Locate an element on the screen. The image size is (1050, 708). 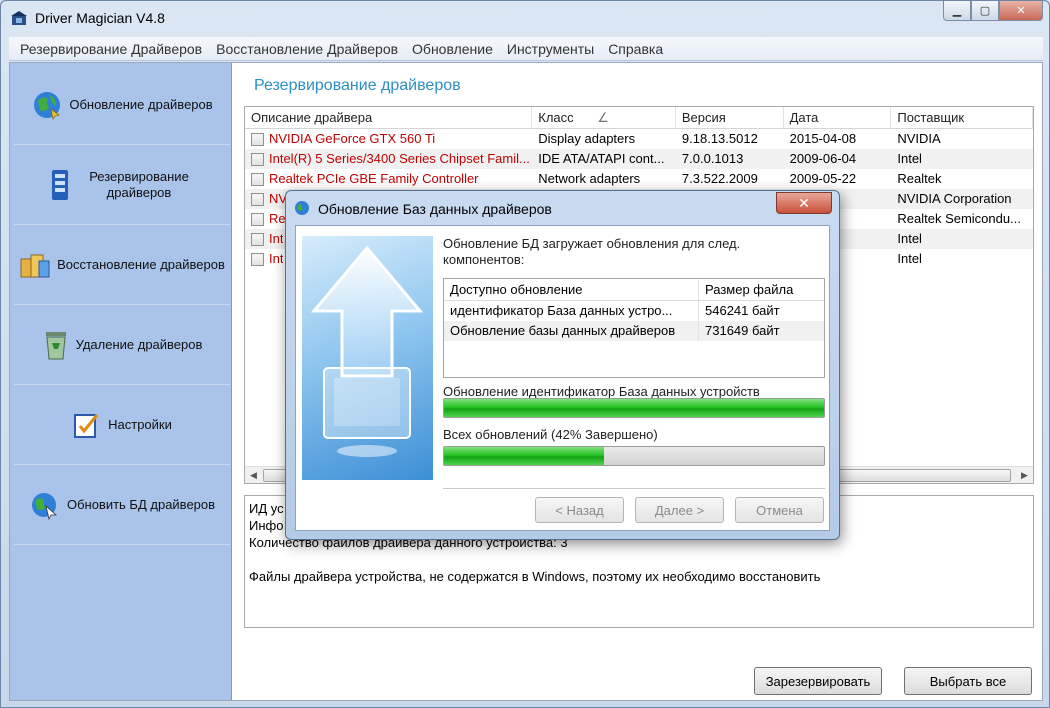
update-name: Обновление базы данных драйверов is located at coordinates (571, 331).